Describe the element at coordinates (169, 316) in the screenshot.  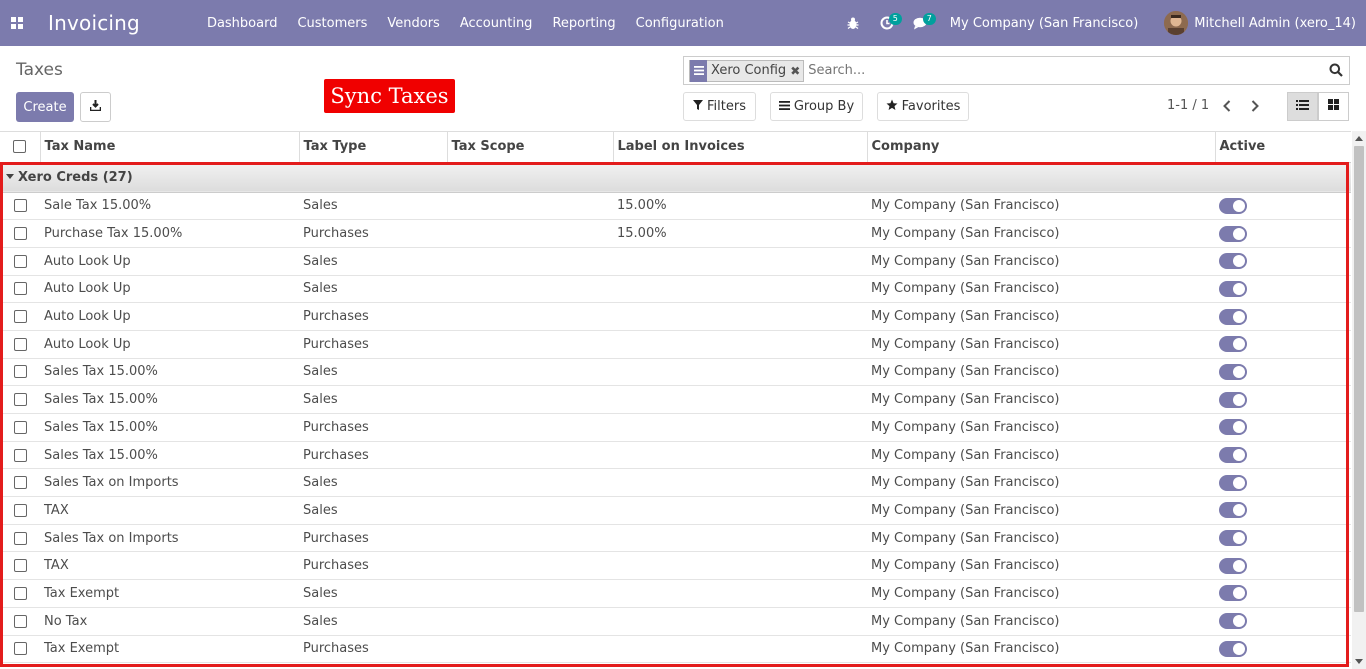
I see `cell-tax-name: Auto Look Up` at that location.